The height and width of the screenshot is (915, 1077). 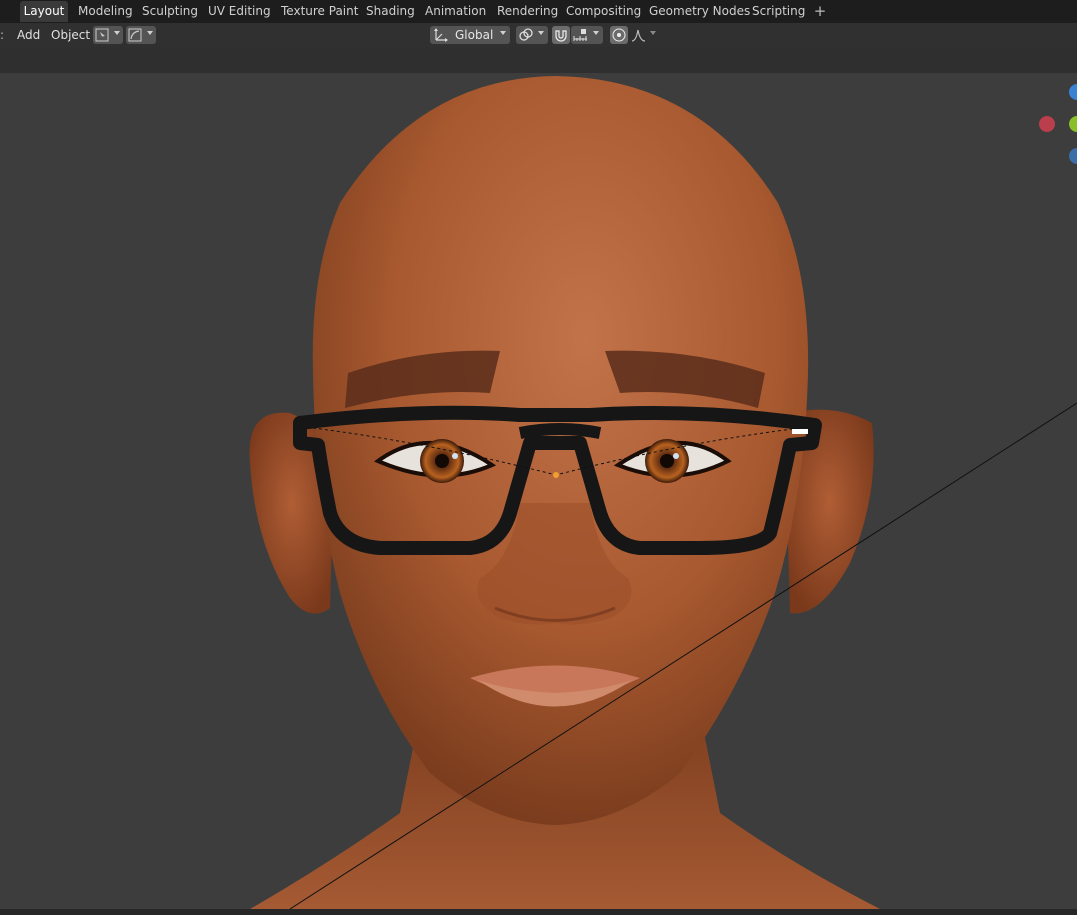 I want to click on proportional-edit-icon, so click(x=619, y=35).